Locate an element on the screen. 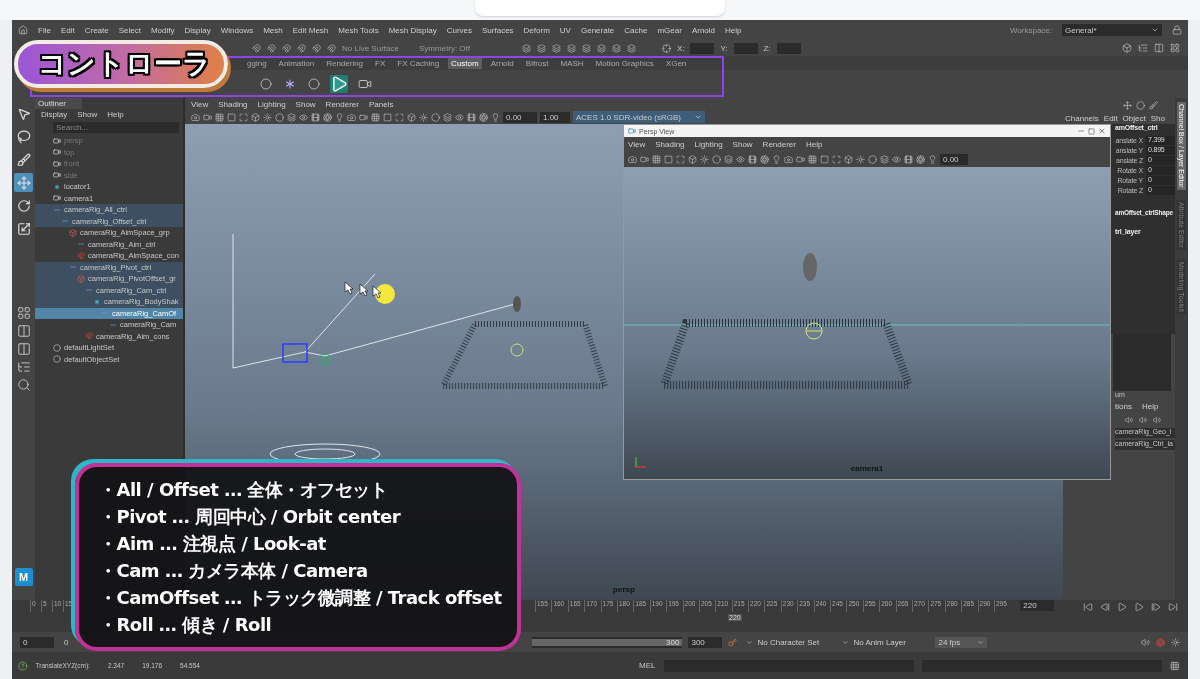  shelf-tab: XGen is located at coordinates (676, 63).